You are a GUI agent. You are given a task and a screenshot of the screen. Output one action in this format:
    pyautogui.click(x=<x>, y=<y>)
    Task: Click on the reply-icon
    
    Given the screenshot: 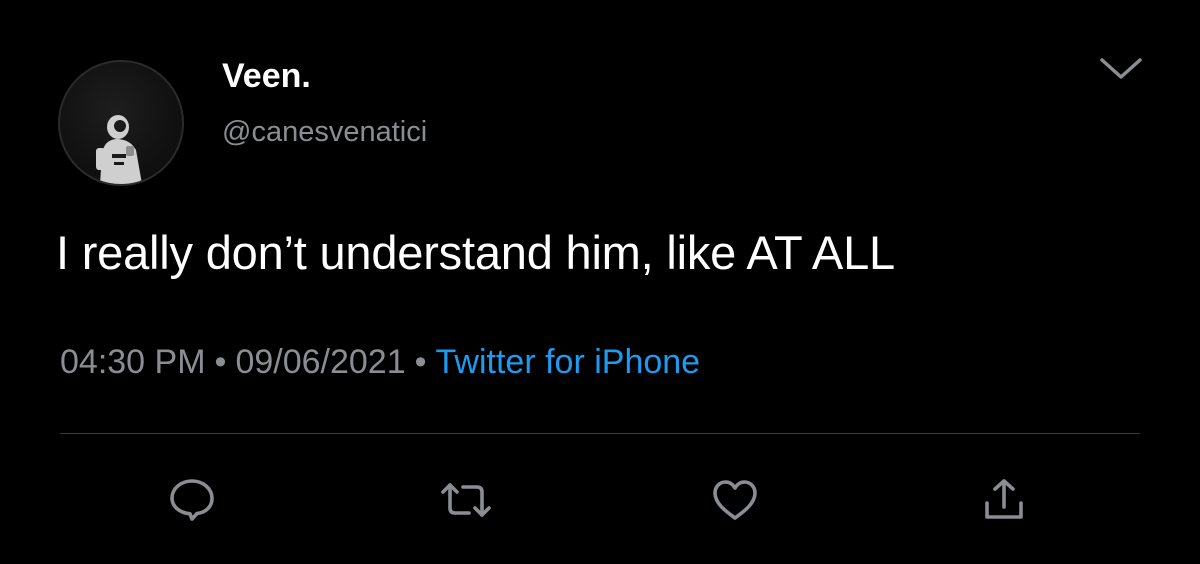 What is the action you would take?
    pyautogui.click(x=192, y=500)
    